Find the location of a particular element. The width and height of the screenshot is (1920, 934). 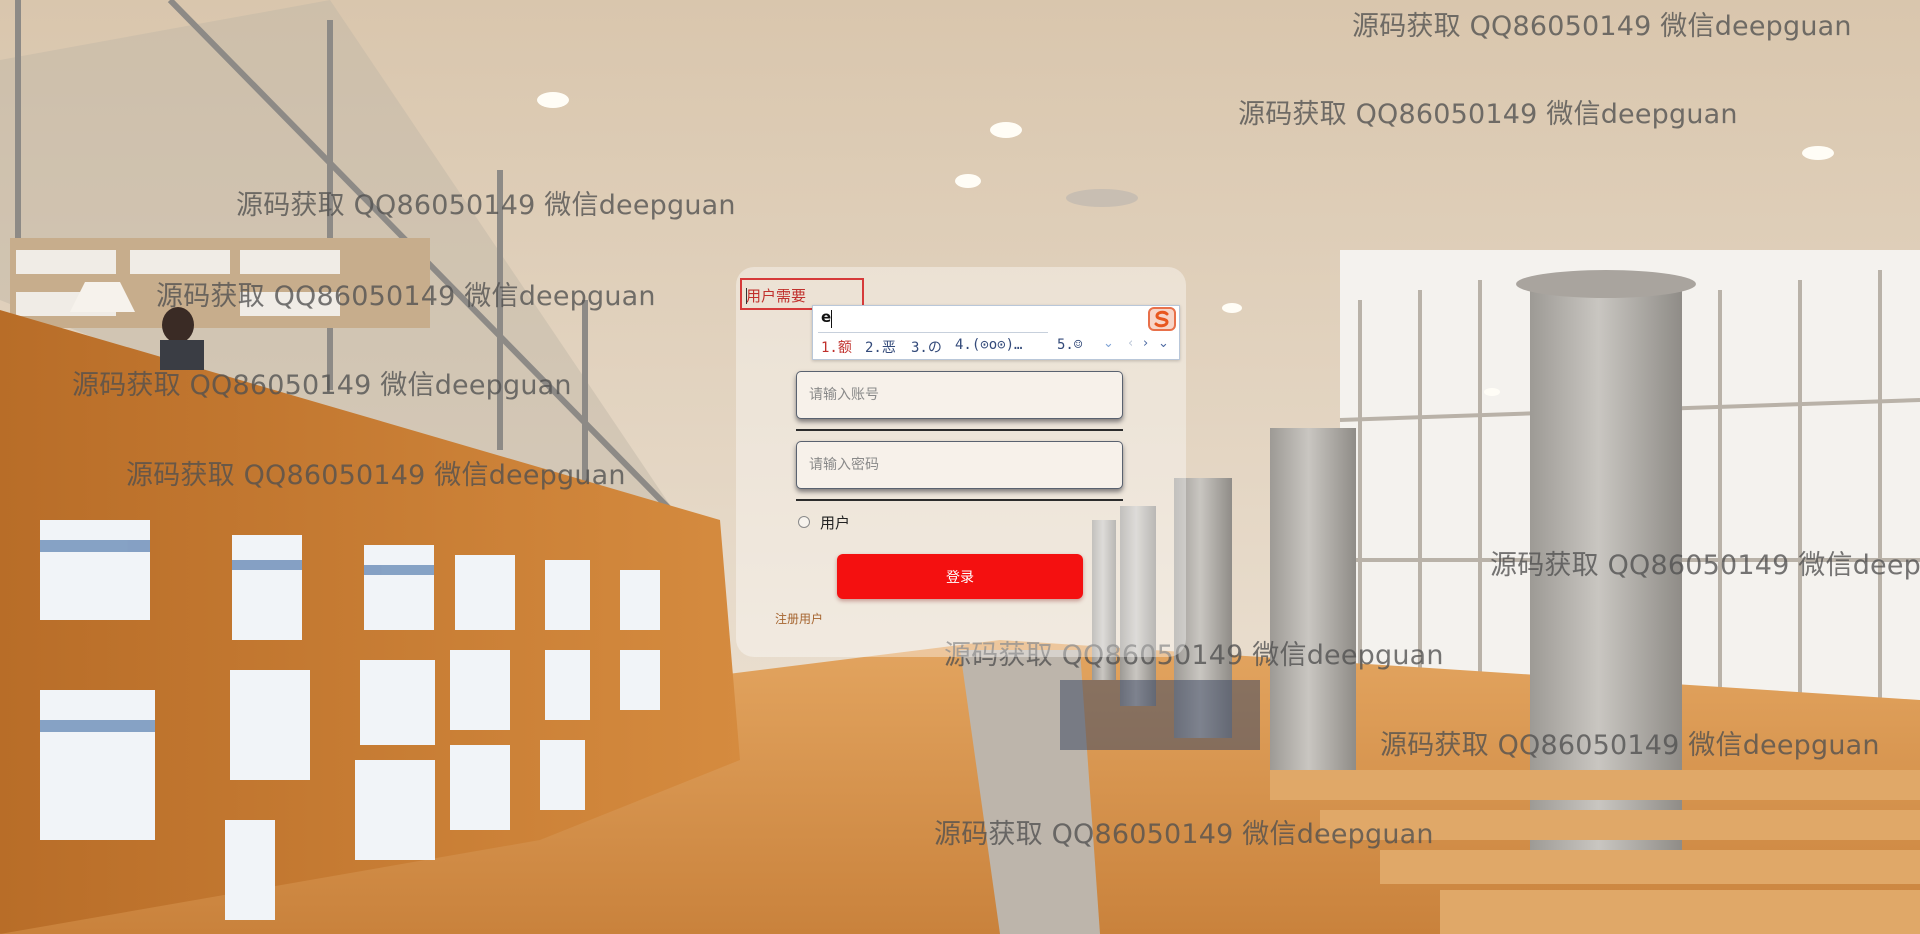

card-title: 用户需要 is located at coordinates (776, 296).